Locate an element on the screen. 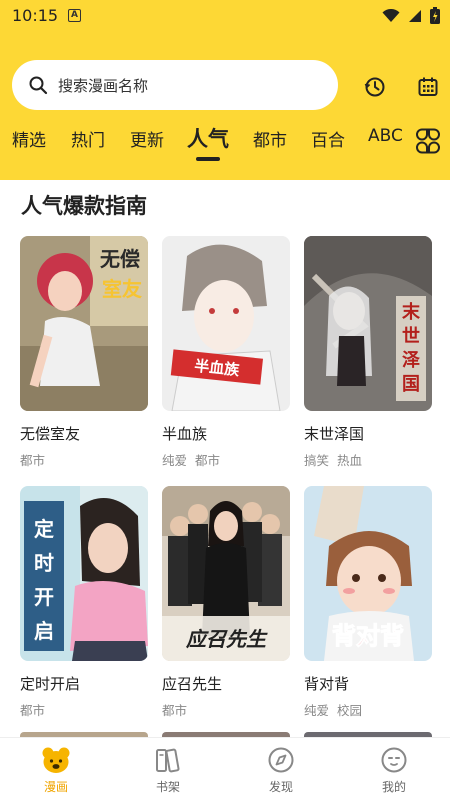 This screenshot has height=800, width=450. category-tabs: 精选 热门 更新 人气 都市 百合 ABC is located at coordinates (225, 145).